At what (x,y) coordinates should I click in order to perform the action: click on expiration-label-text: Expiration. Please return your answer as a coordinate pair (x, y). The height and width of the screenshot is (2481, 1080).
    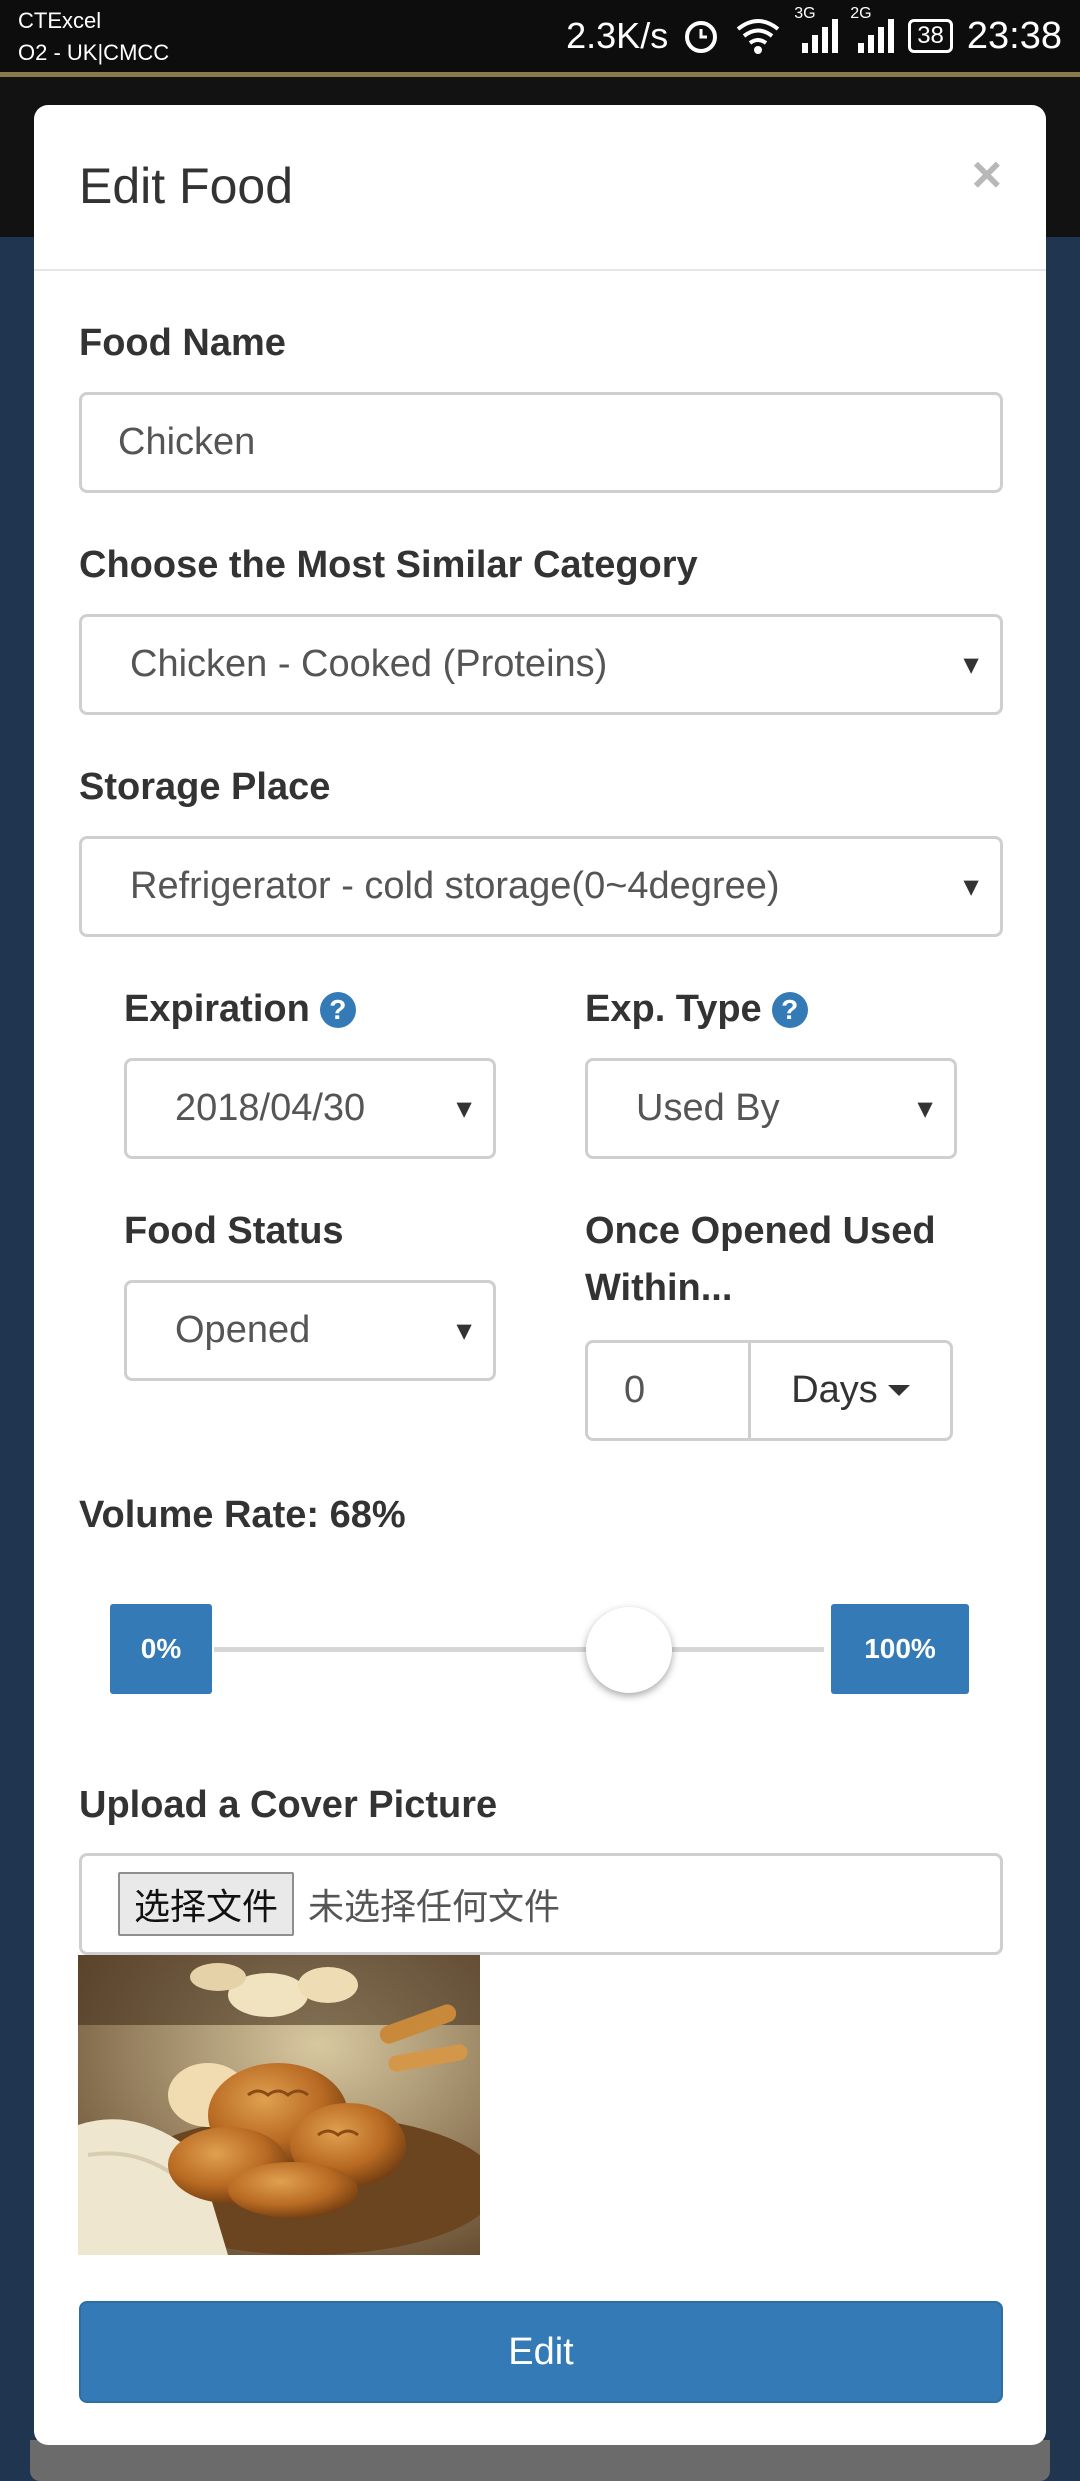
    Looking at the image, I should click on (217, 1009).